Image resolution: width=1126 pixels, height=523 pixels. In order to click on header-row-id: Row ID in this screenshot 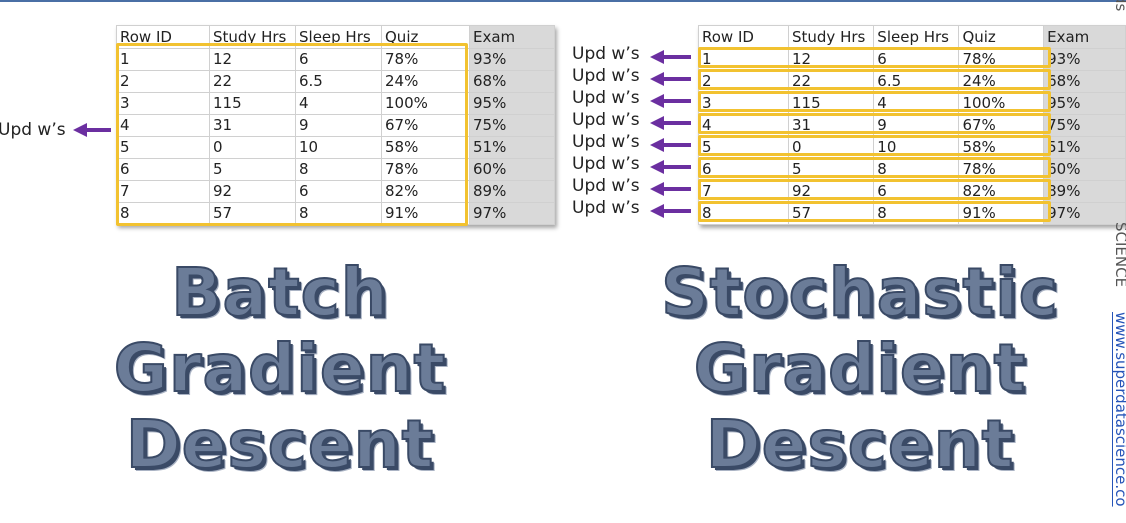, I will do `click(743, 37)`.